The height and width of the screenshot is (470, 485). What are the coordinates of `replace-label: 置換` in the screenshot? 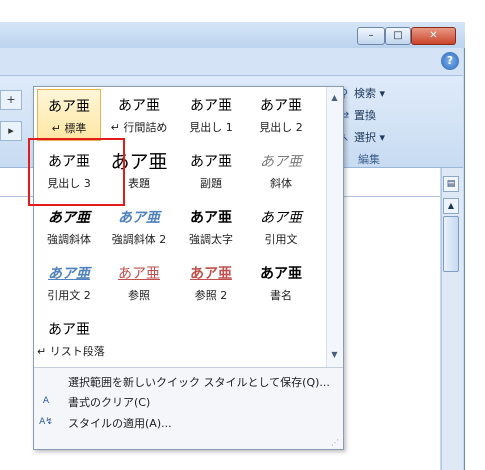 It's located at (365, 115).